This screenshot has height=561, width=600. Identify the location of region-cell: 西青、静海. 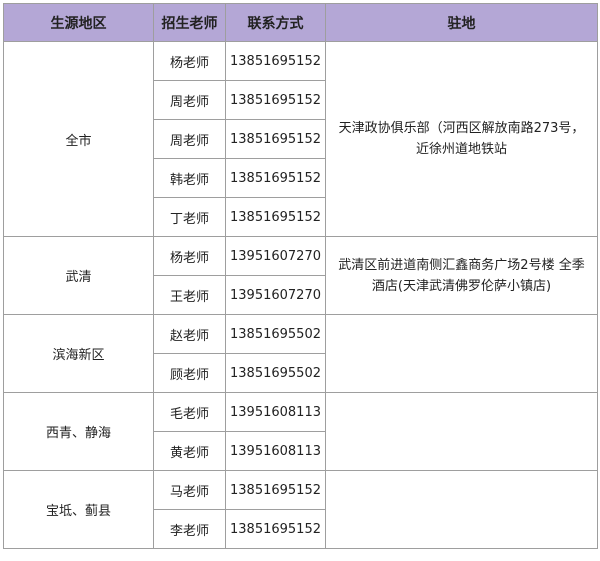
(78, 431).